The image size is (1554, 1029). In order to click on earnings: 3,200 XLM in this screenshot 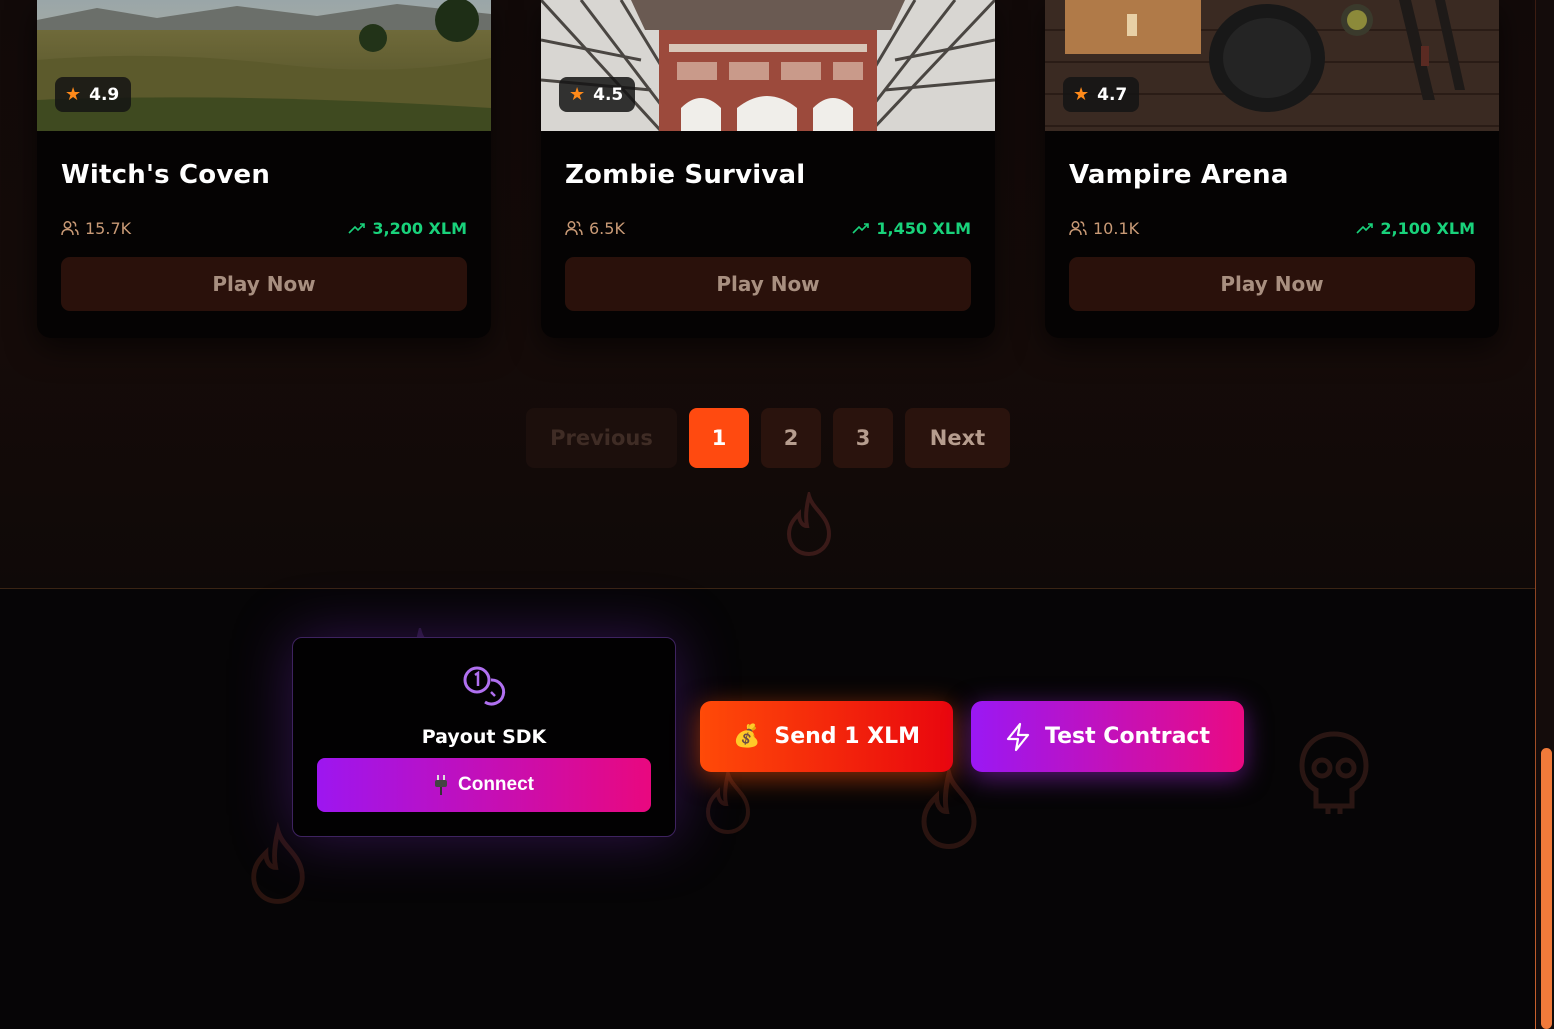, I will do `click(419, 228)`.